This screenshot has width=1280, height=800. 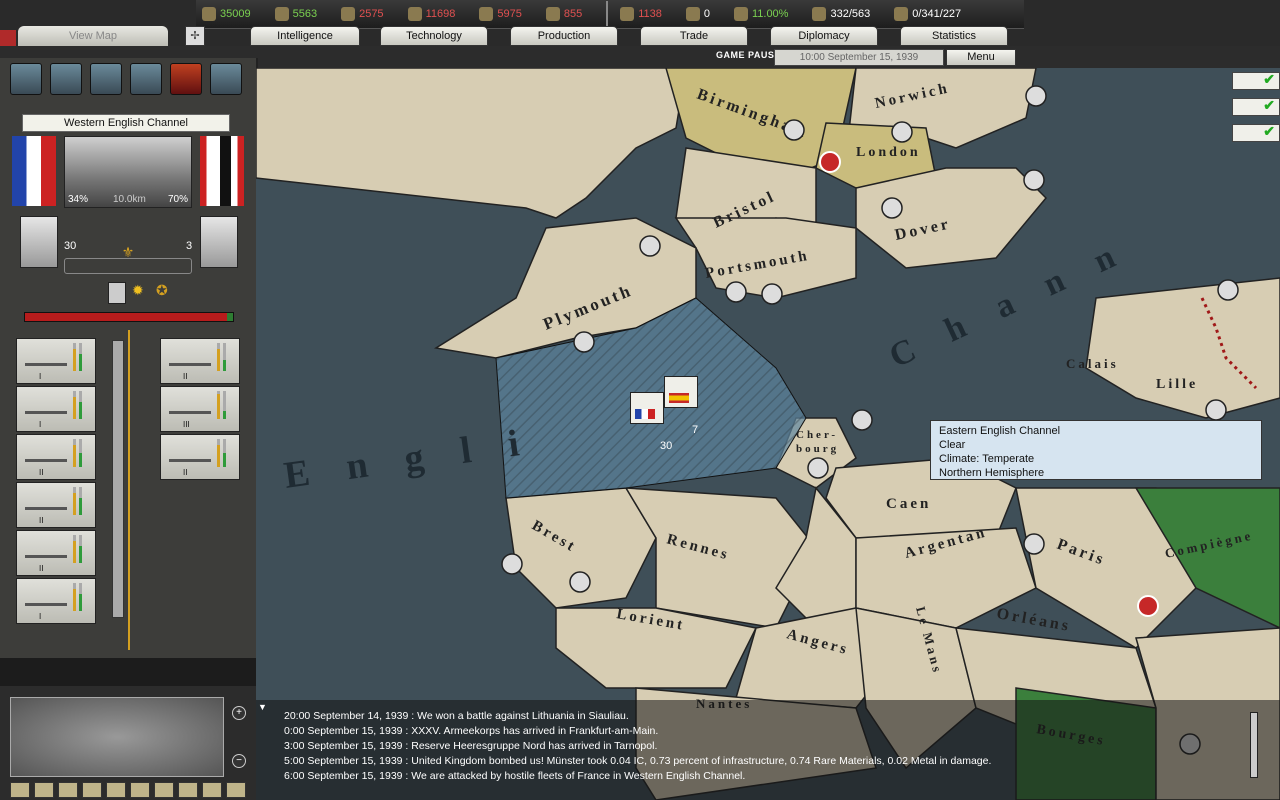 I want to click on tooltip-line: Climate: Temperate, so click(x=987, y=459).